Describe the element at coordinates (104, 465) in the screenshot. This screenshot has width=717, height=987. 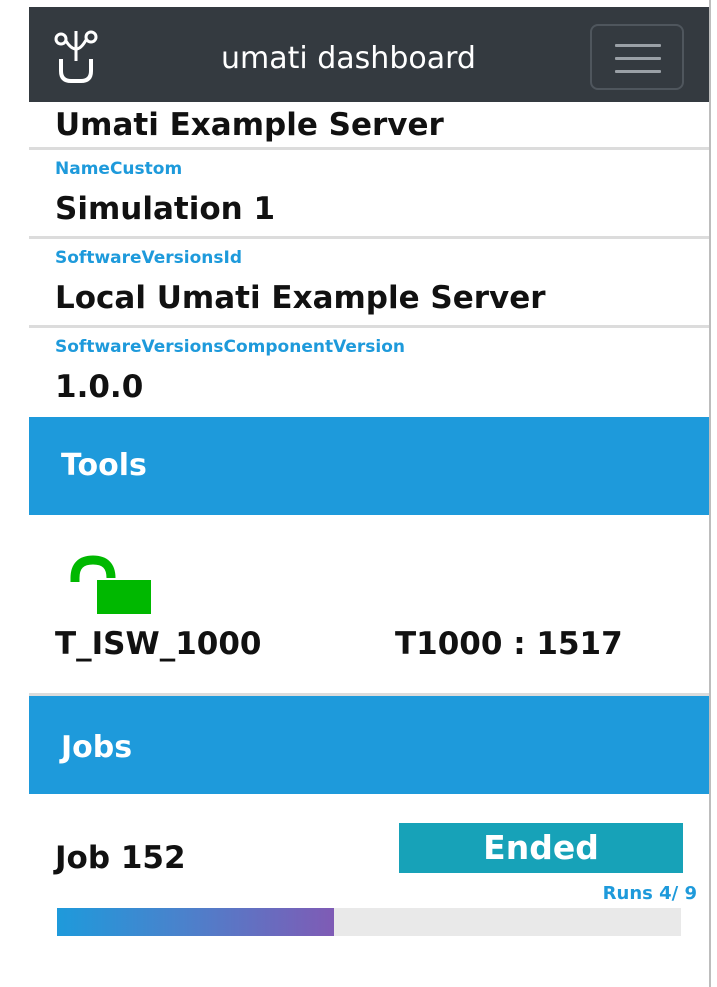
I see `tools-title: Tools` at that location.